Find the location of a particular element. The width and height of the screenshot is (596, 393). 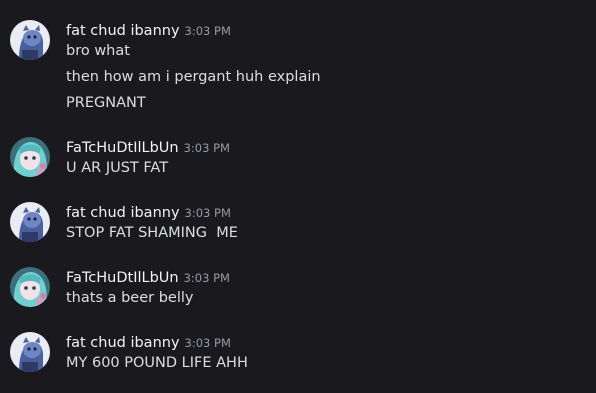

message-text: bro what is located at coordinates (98, 51).